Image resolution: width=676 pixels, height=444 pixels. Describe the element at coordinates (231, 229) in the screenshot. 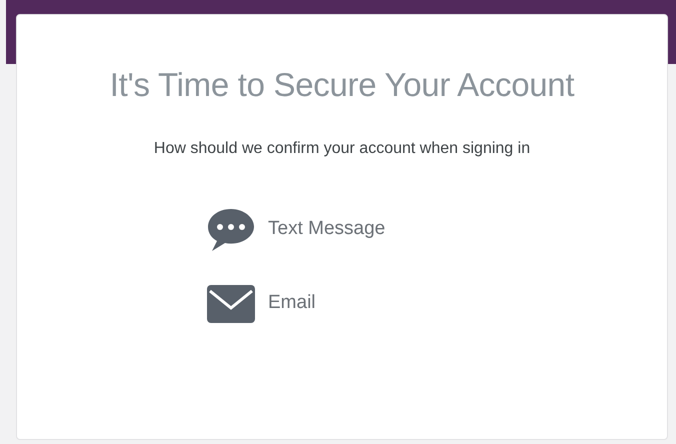

I see `chat-bubble-icon` at that location.